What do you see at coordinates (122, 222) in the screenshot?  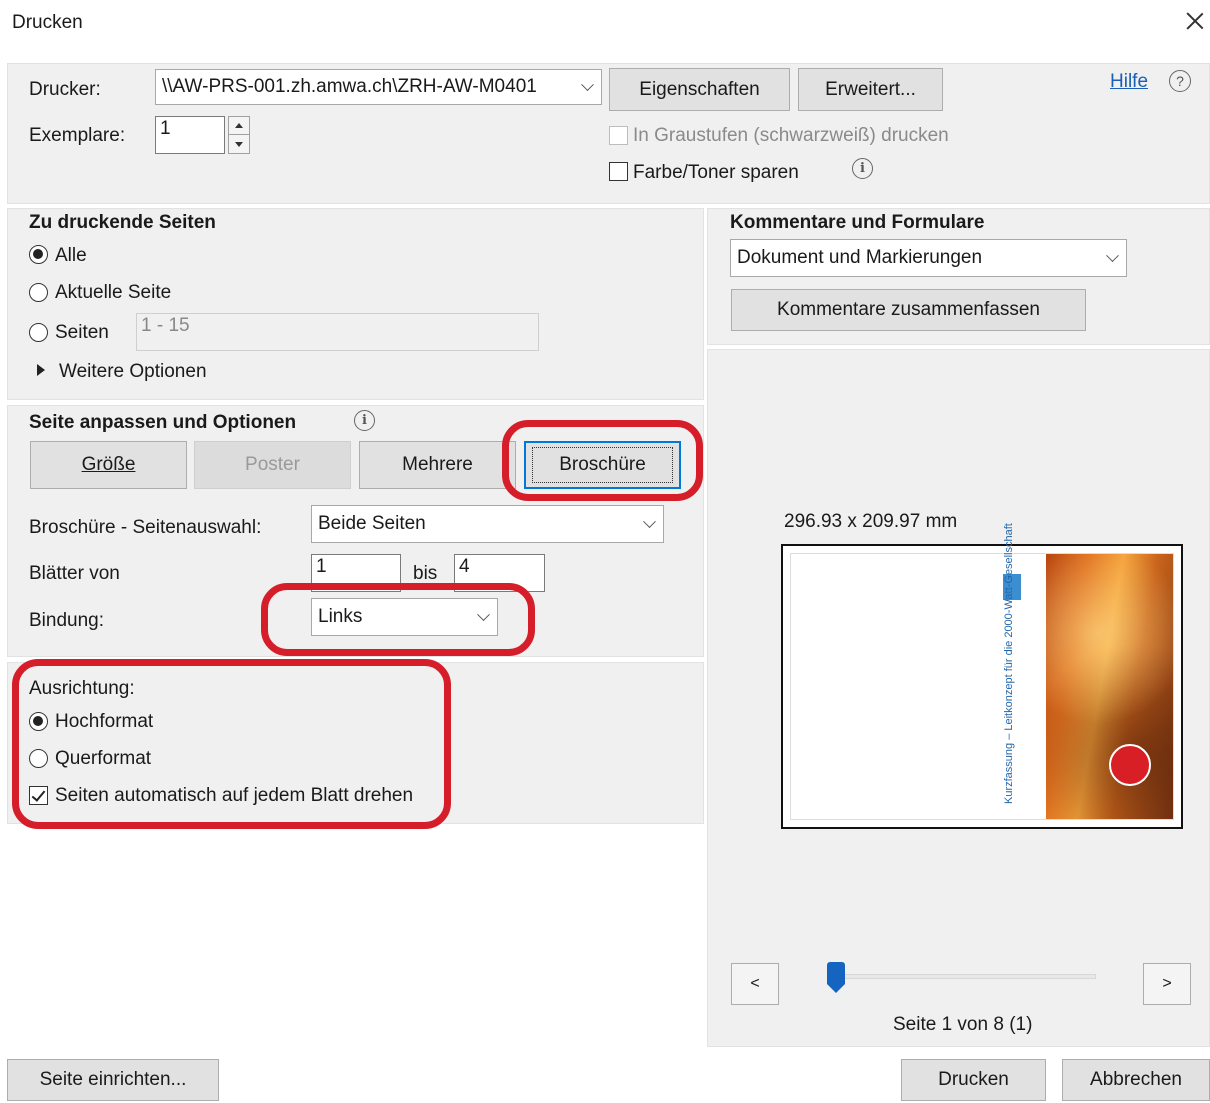 I see `pages-heading: Zu druckende Seiten` at bounding box center [122, 222].